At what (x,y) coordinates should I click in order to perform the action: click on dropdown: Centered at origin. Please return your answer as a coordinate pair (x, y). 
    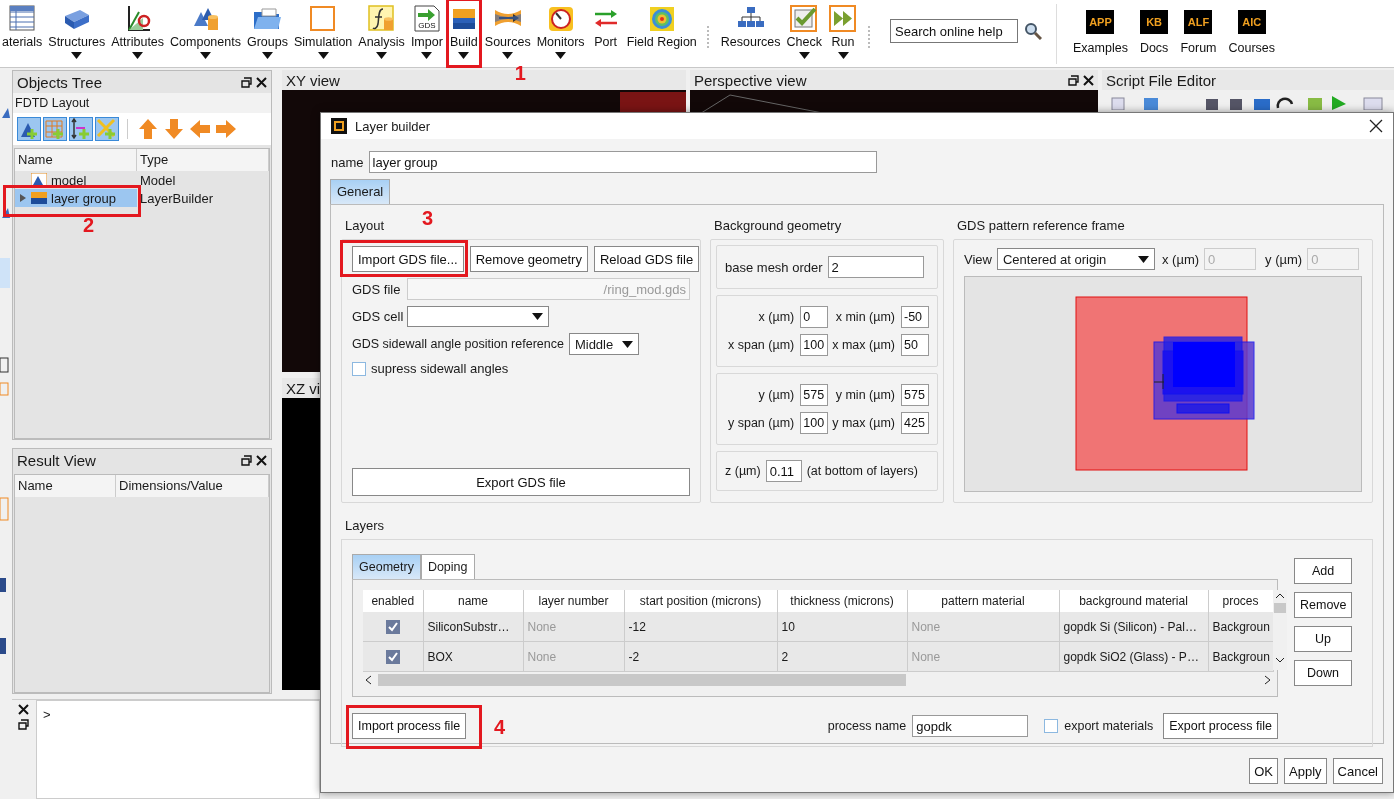
    Looking at the image, I should click on (1075, 259).